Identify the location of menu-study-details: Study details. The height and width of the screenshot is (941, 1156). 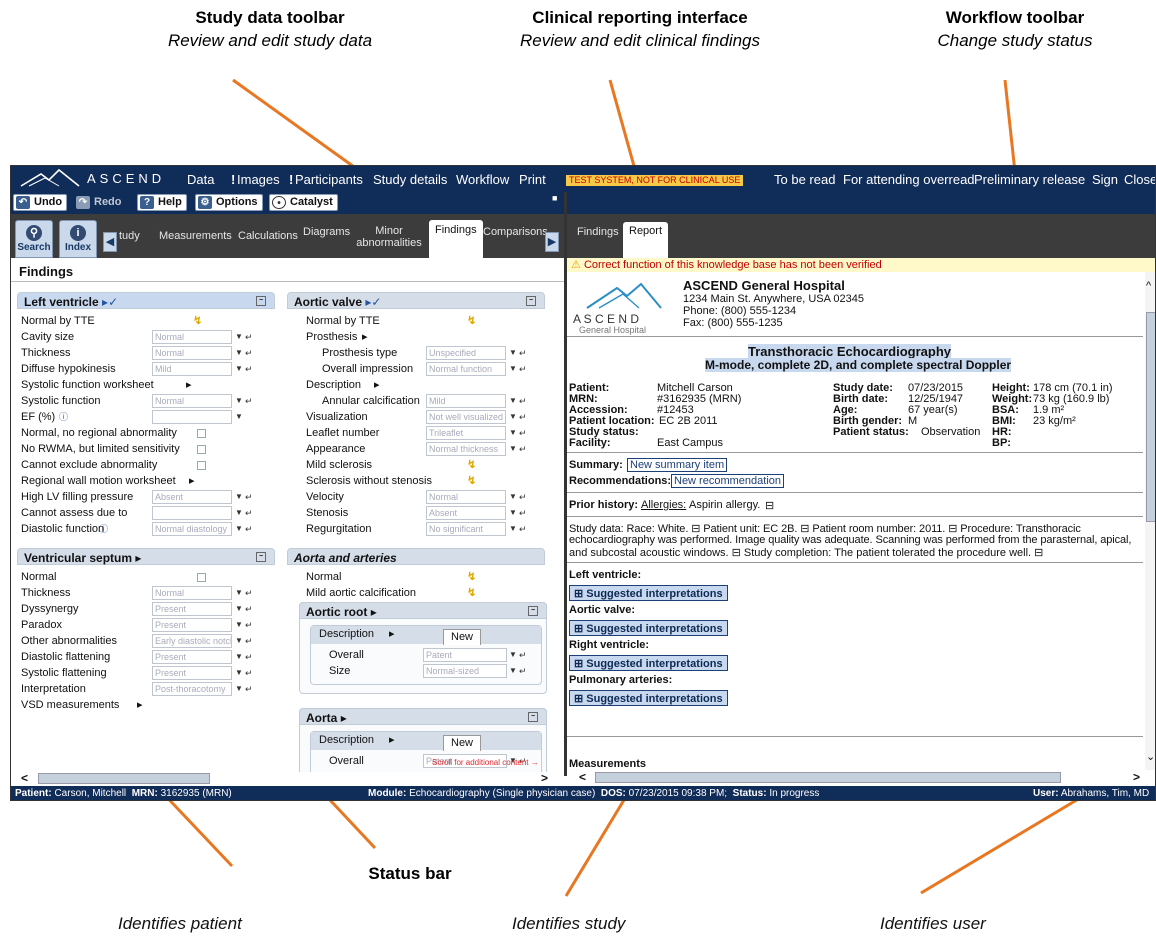
(410, 179).